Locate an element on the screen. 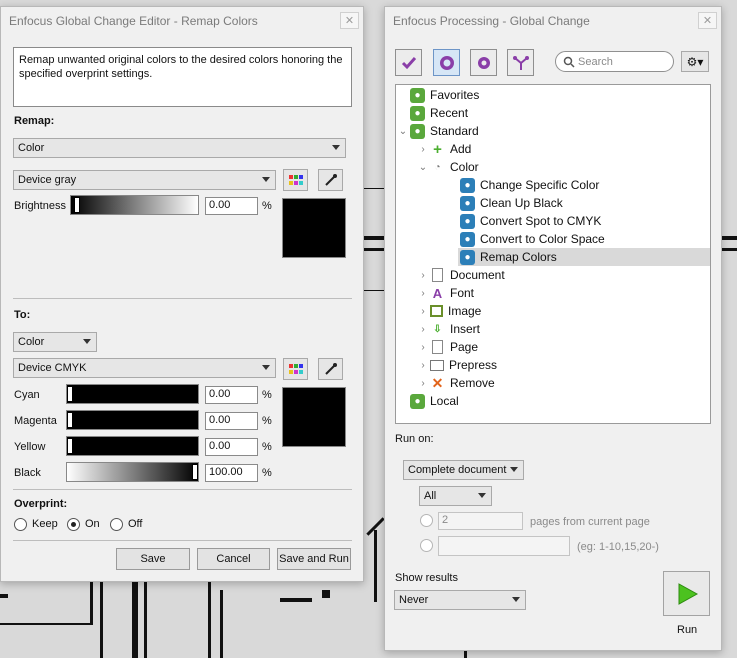 This screenshot has height=658, width=737. document-arrow is located at coordinates (375, 566).